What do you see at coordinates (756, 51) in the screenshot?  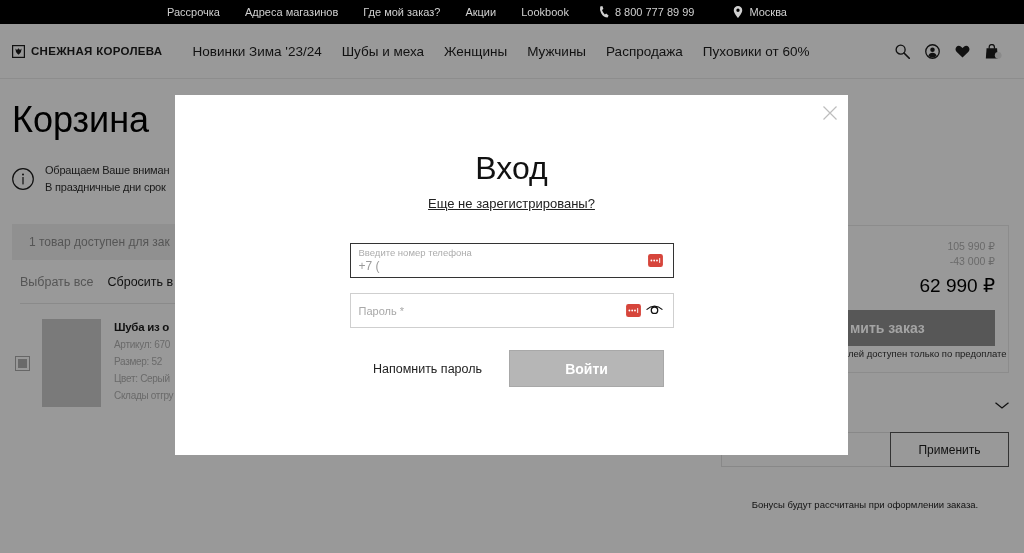 I see `nav-link: Пуховики от 60%` at bounding box center [756, 51].